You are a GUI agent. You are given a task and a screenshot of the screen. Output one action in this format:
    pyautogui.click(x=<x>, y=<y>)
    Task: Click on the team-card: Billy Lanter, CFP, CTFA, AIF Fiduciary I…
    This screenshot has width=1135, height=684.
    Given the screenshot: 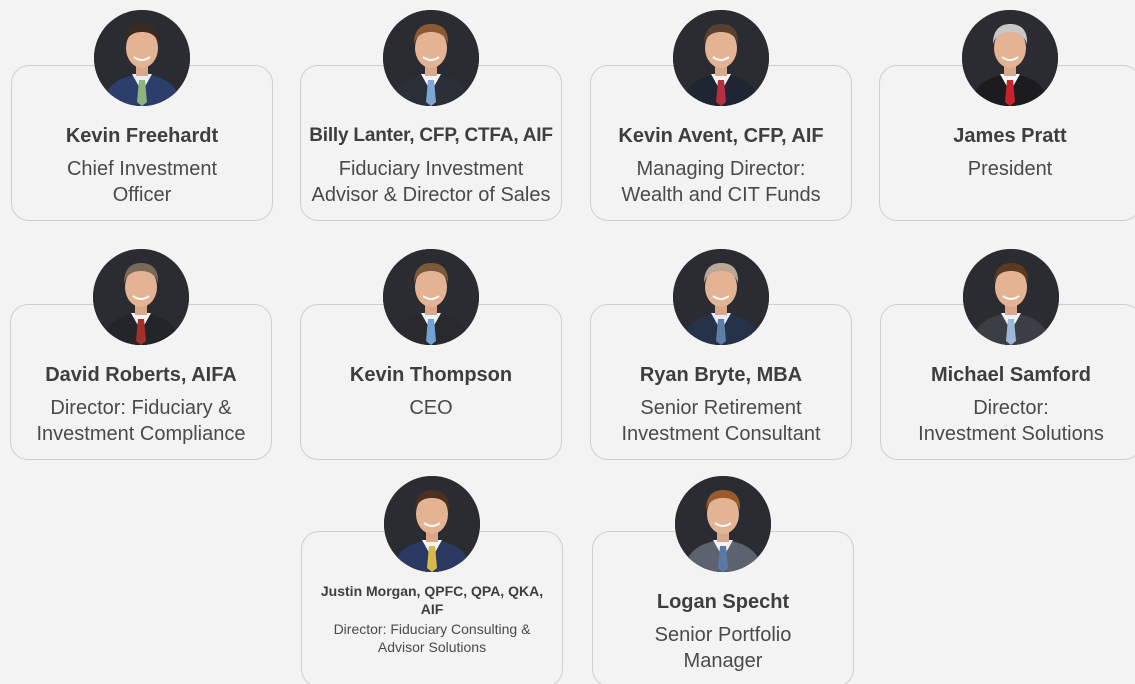 What is the action you would take?
    pyautogui.click(x=431, y=115)
    